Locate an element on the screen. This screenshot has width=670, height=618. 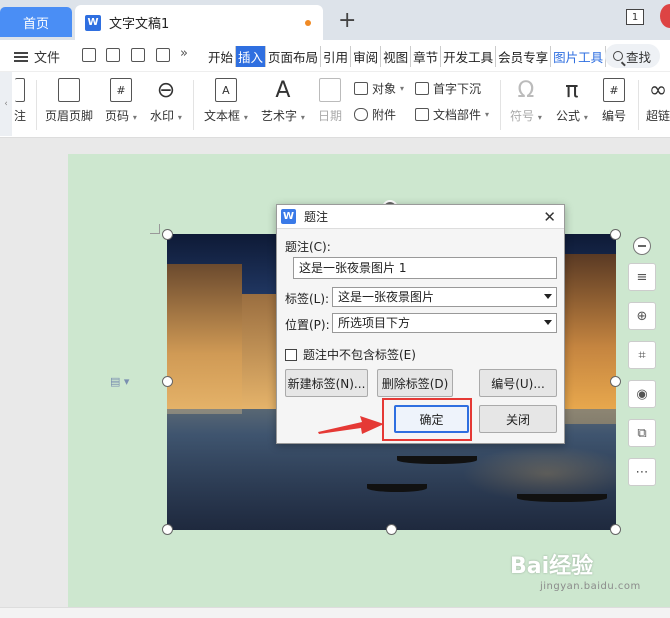
document-parts-label: 文档部件 is located at coordinates (457, 115).